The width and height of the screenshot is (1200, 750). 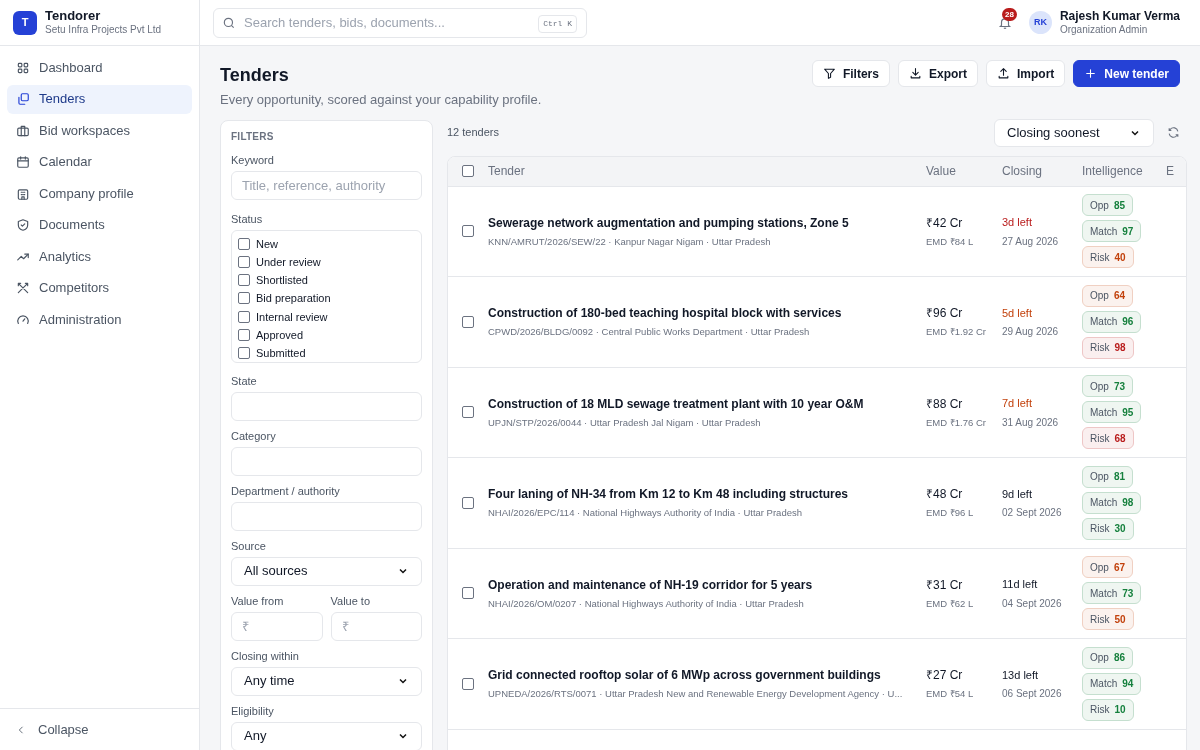 What do you see at coordinates (326, 571) in the screenshot?
I see `select-field: All sources` at bounding box center [326, 571].